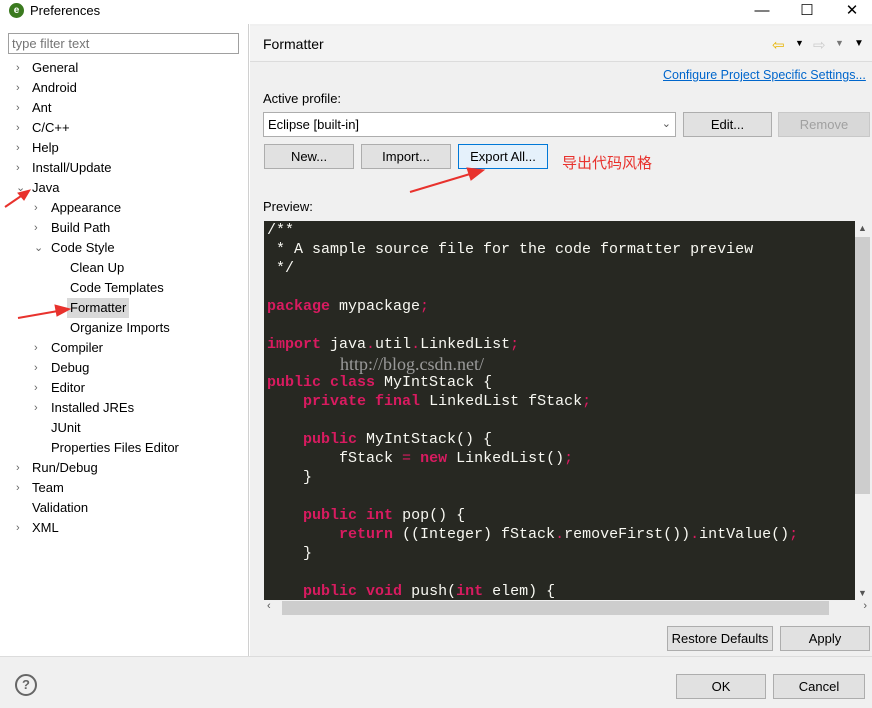  What do you see at coordinates (799, 43) in the screenshot?
I see `back-dropdown-icon: ▼` at bounding box center [799, 43].